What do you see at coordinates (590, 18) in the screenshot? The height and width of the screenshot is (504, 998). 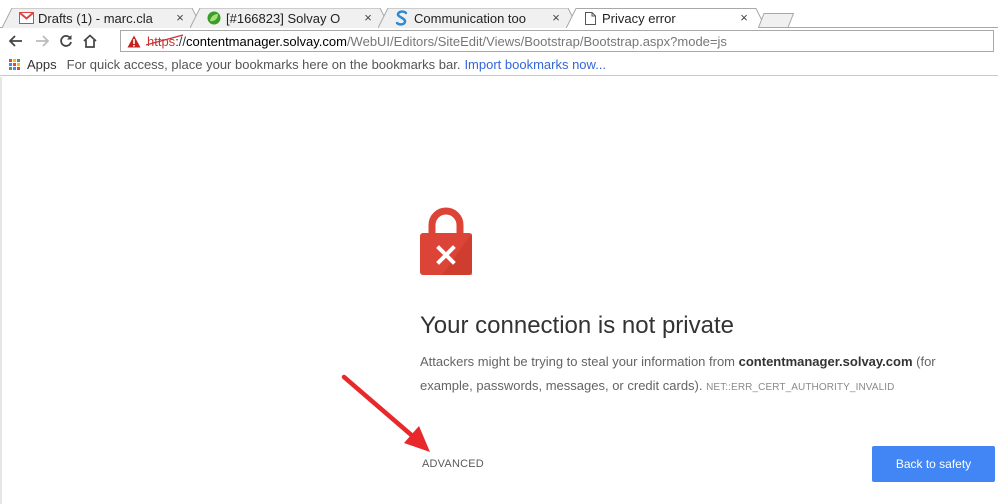 I see `page-icon` at bounding box center [590, 18].